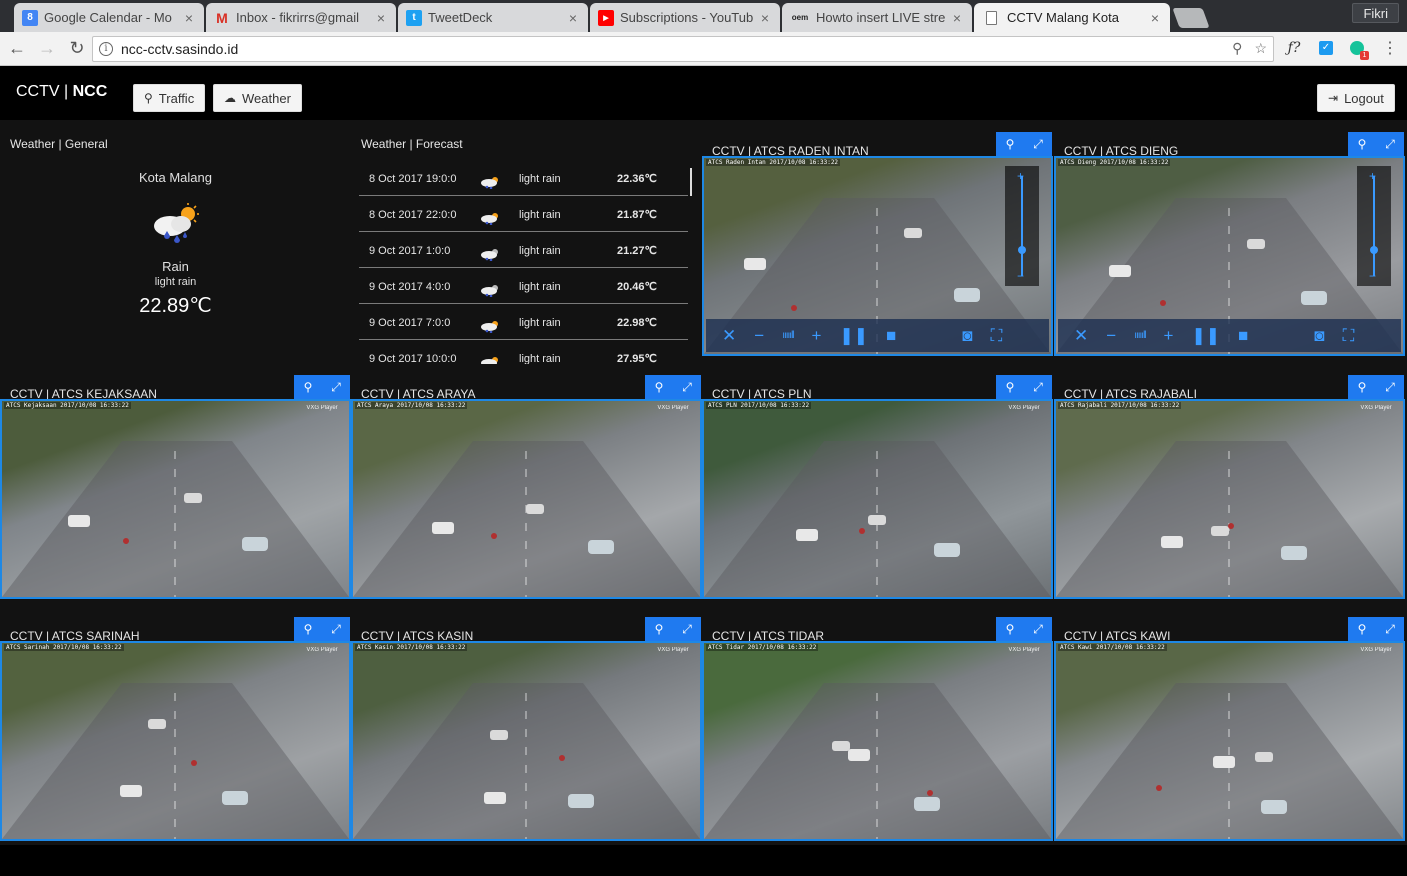 This screenshot has height=876, width=1407. Describe the element at coordinates (877, 499) in the screenshot. I see `camera-video: ATCS PLN 2017/10/08 16:33:22 VXG Player` at that location.